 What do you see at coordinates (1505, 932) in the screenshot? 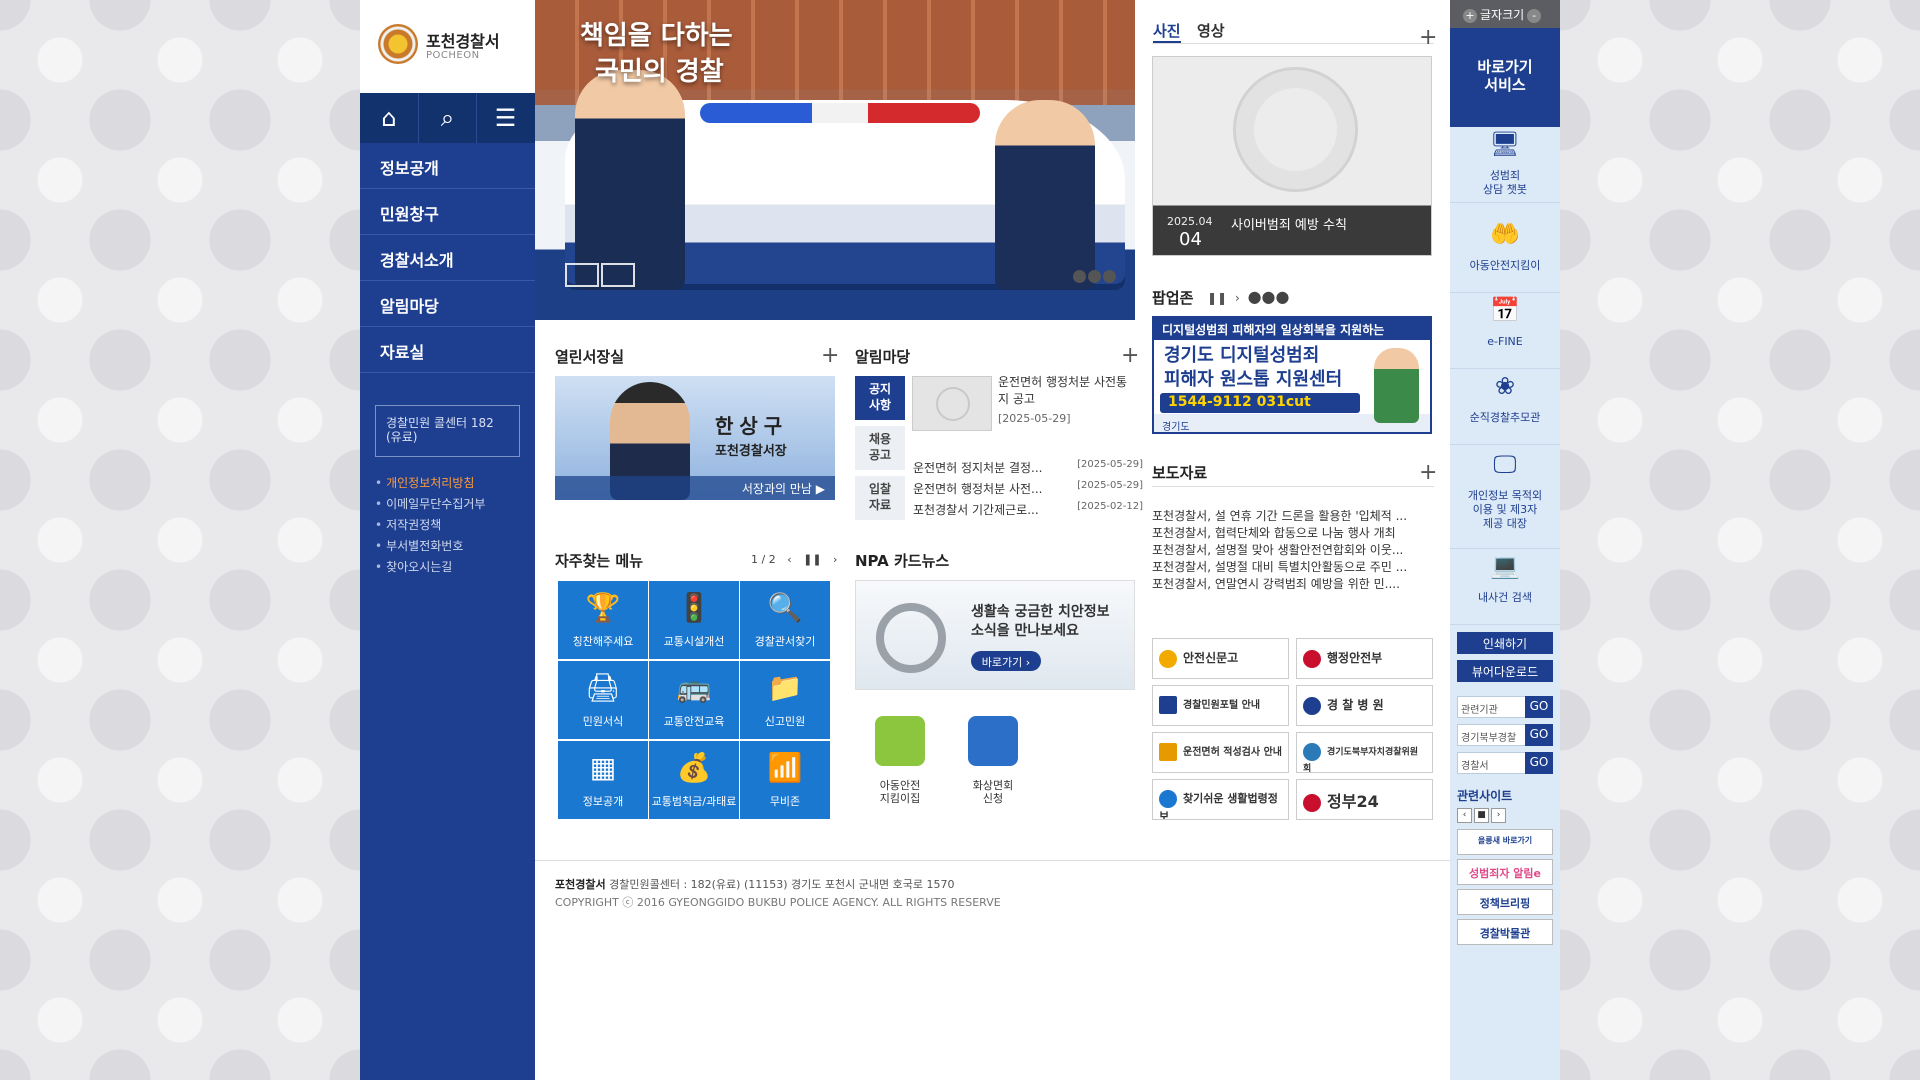
I see `related-site-banner: 경찰박물관` at bounding box center [1505, 932].